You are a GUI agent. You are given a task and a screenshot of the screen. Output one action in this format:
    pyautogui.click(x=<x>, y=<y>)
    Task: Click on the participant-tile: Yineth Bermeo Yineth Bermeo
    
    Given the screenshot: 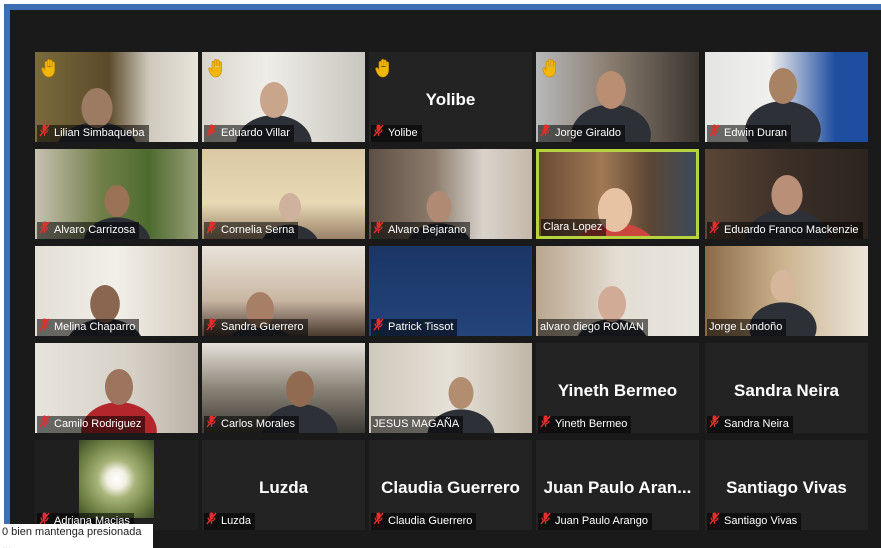 What is the action you would take?
    pyautogui.click(x=617, y=388)
    